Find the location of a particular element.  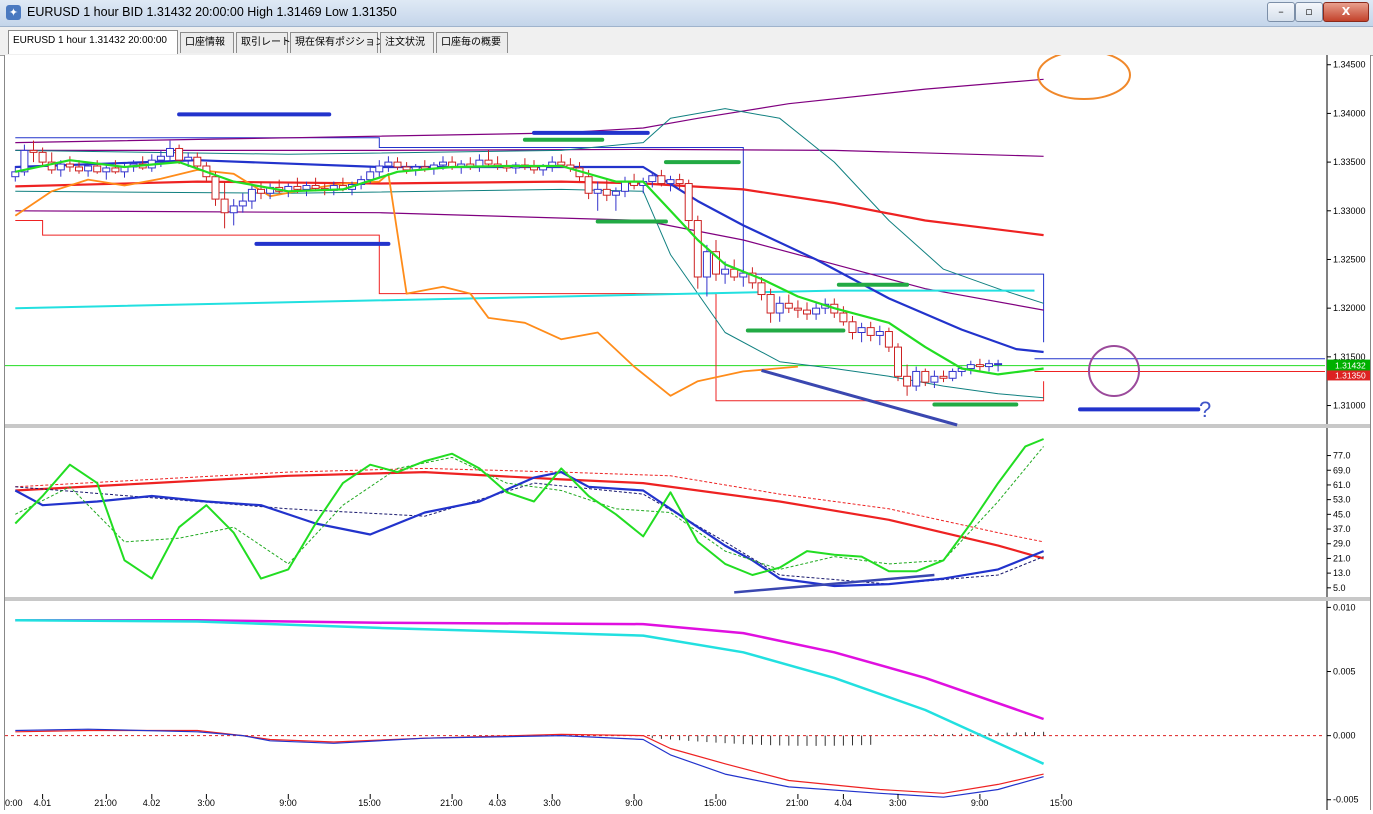

tab-positions: 現在保有ポジション is located at coordinates (337, 42).